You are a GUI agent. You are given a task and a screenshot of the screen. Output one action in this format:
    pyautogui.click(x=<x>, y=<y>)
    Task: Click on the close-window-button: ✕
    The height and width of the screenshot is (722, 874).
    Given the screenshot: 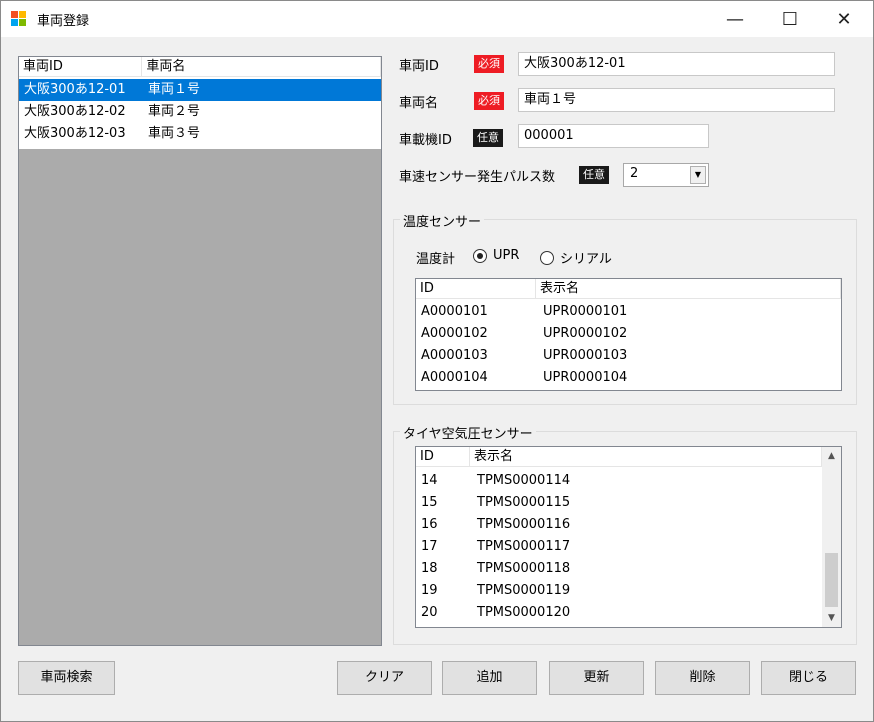 What is the action you would take?
    pyautogui.click(x=844, y=19)
    